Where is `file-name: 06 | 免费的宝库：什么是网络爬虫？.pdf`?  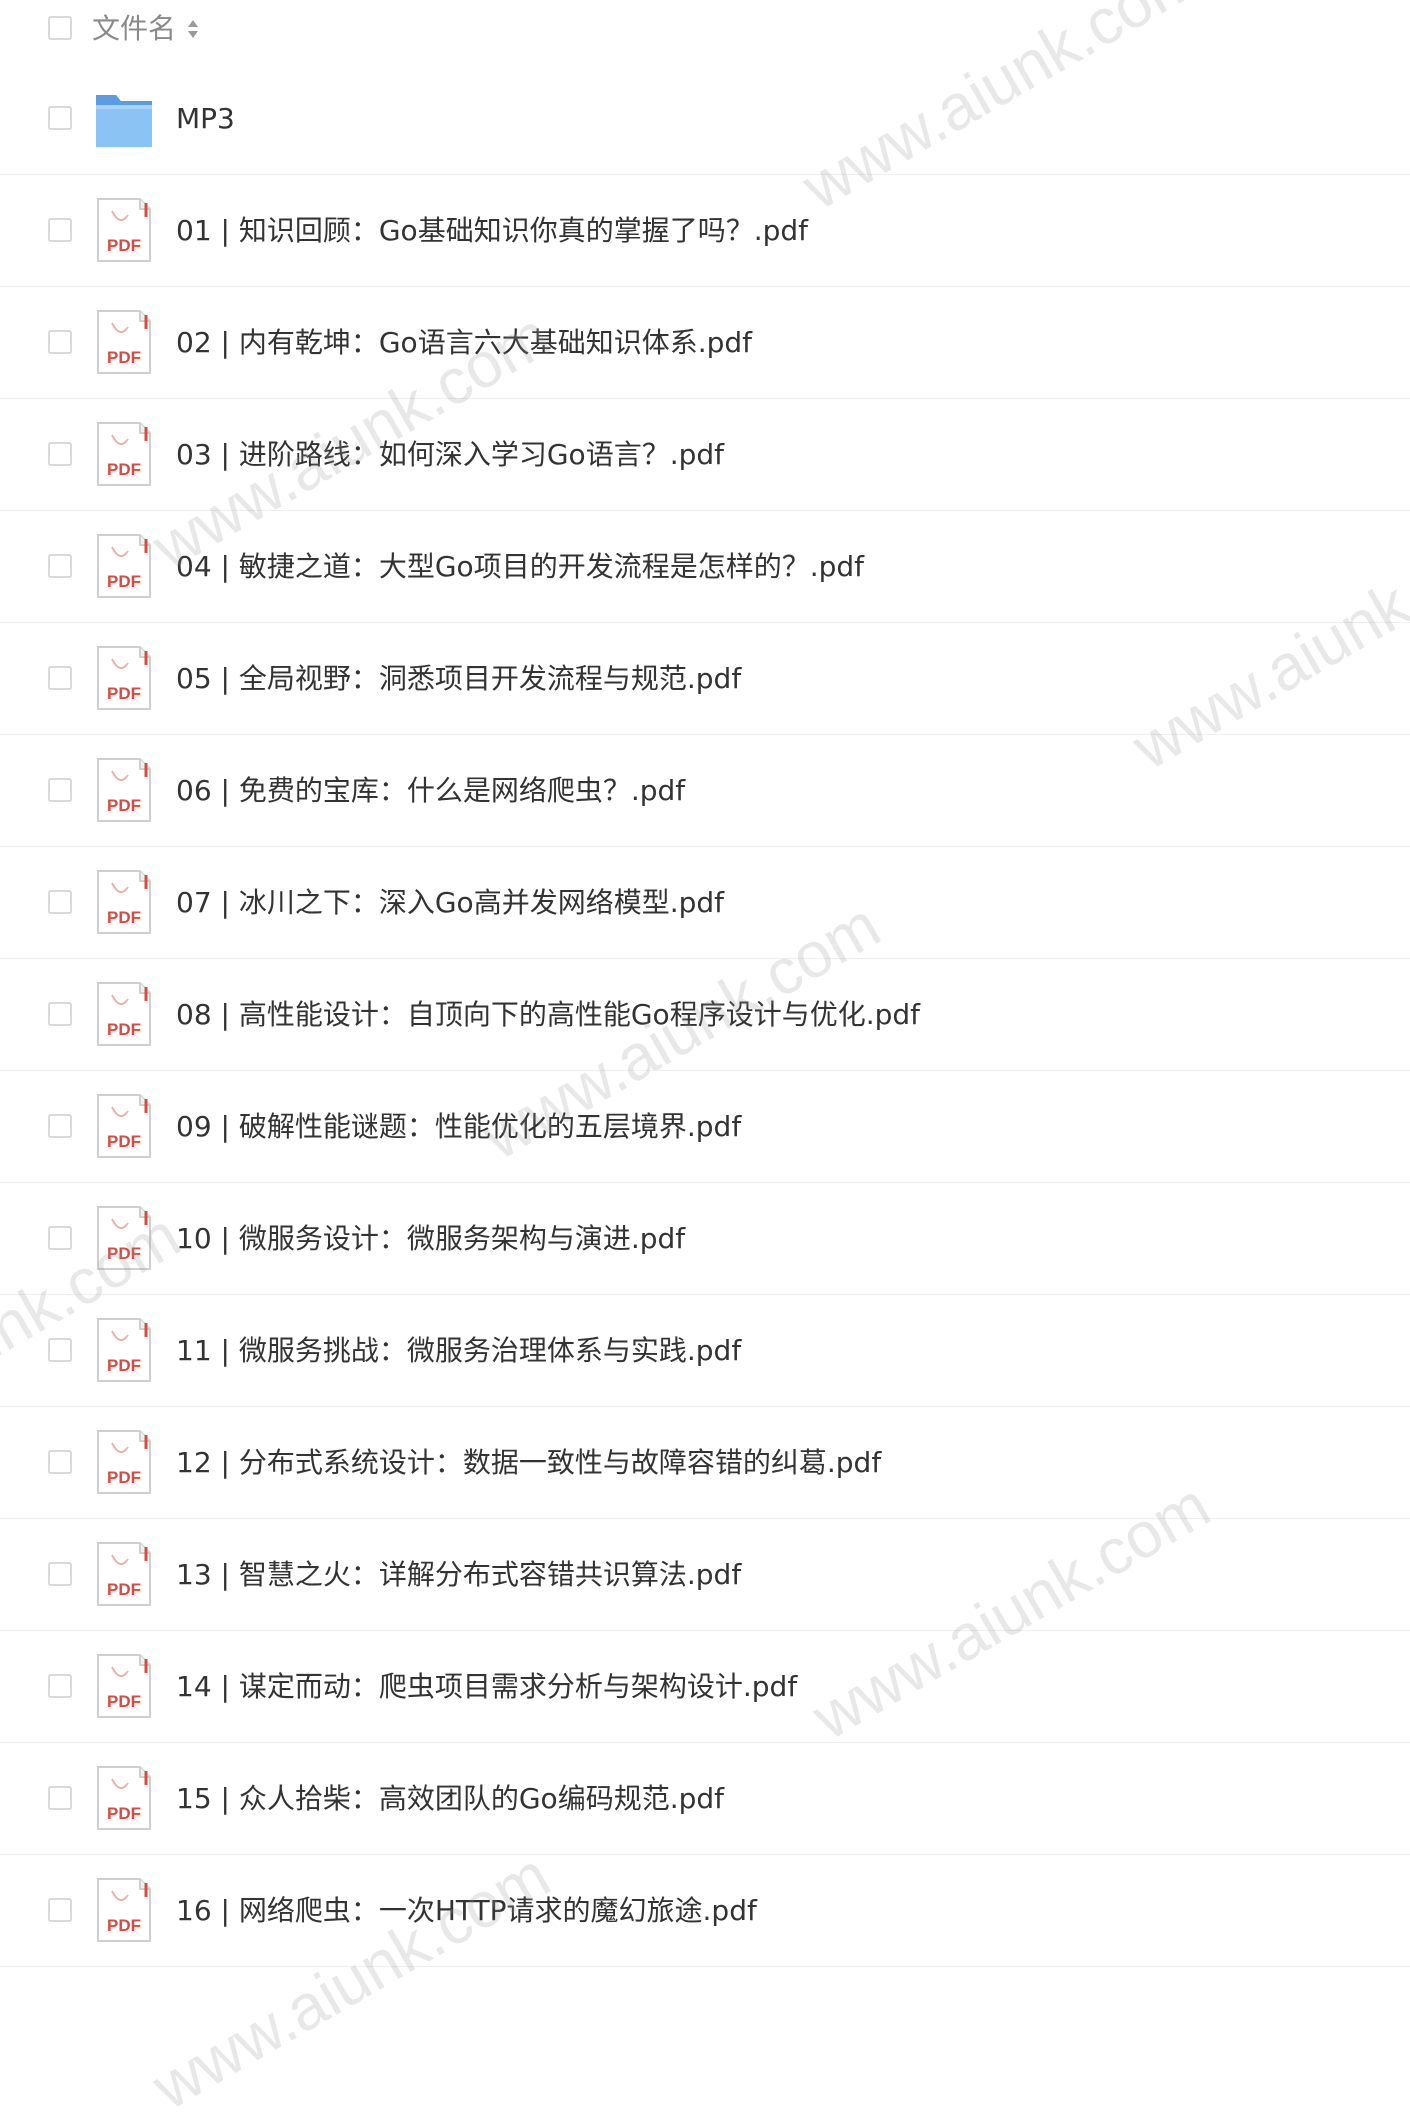 file-name: 06 | 免费的宝库：什么是网络爬虫？.pdf is located at coordinates (430, 791).